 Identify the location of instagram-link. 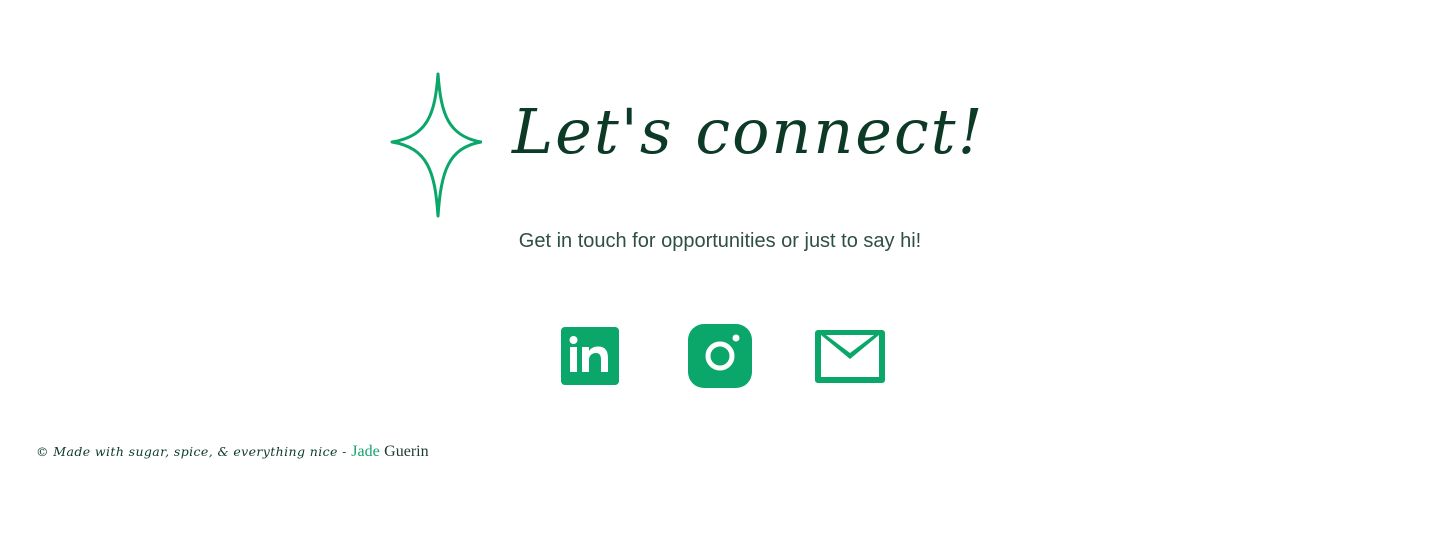
(720, 356).